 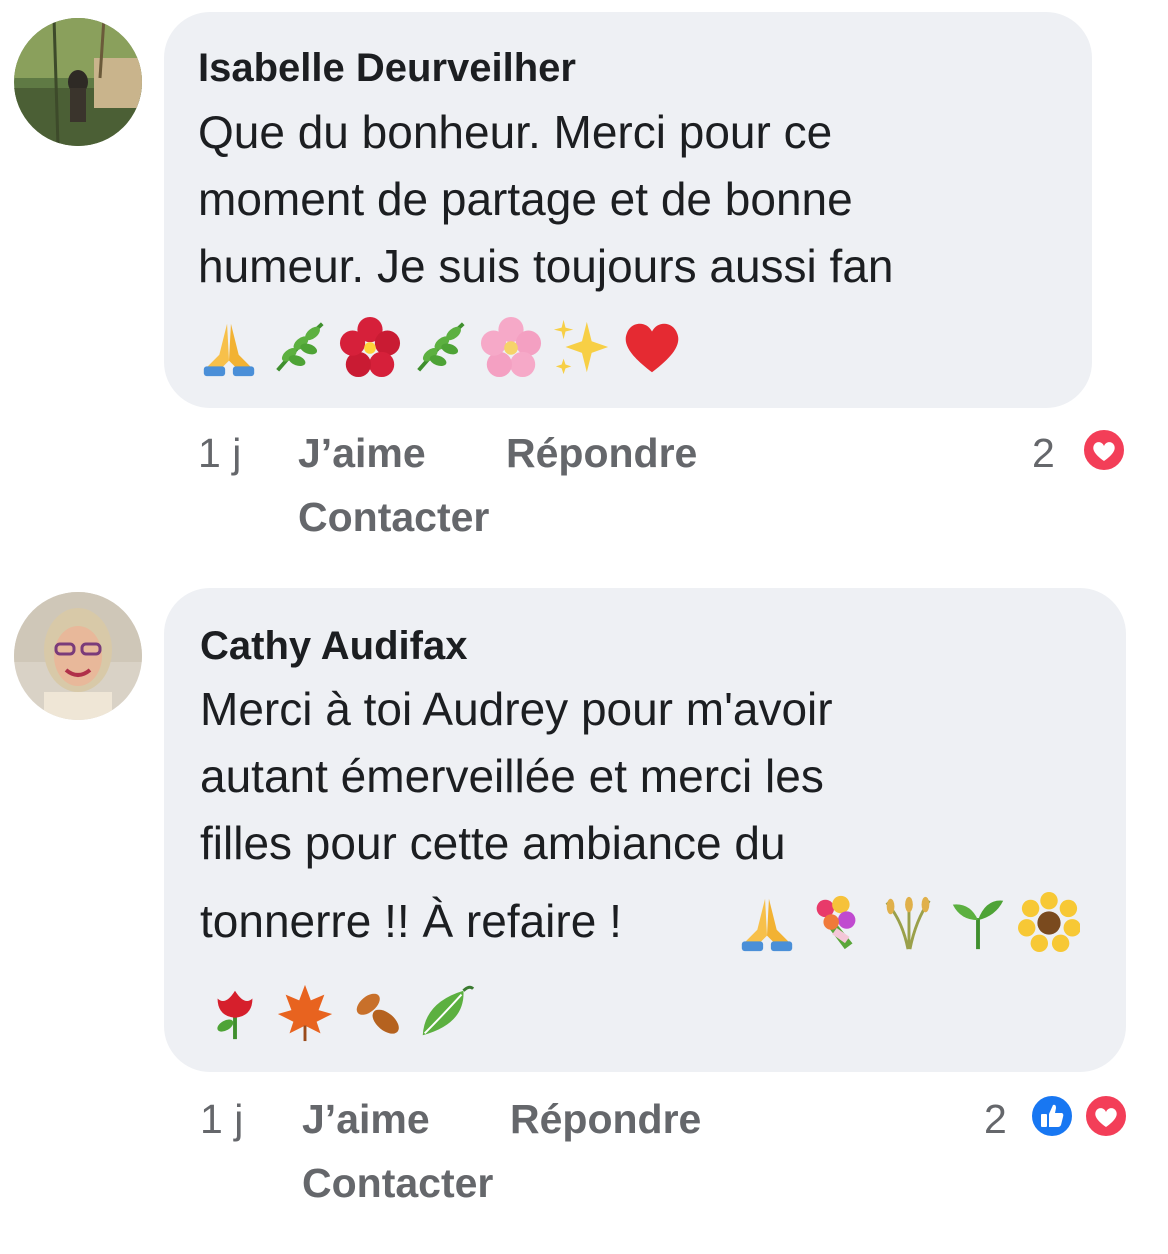 I want to click on fallen-leaf-icon, so click(x=376, y=1012).